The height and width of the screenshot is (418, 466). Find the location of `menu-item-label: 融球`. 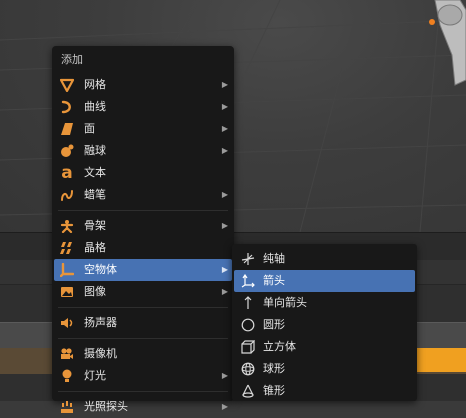

menu-item-label: 融球 is located at coordinates (95, 150).